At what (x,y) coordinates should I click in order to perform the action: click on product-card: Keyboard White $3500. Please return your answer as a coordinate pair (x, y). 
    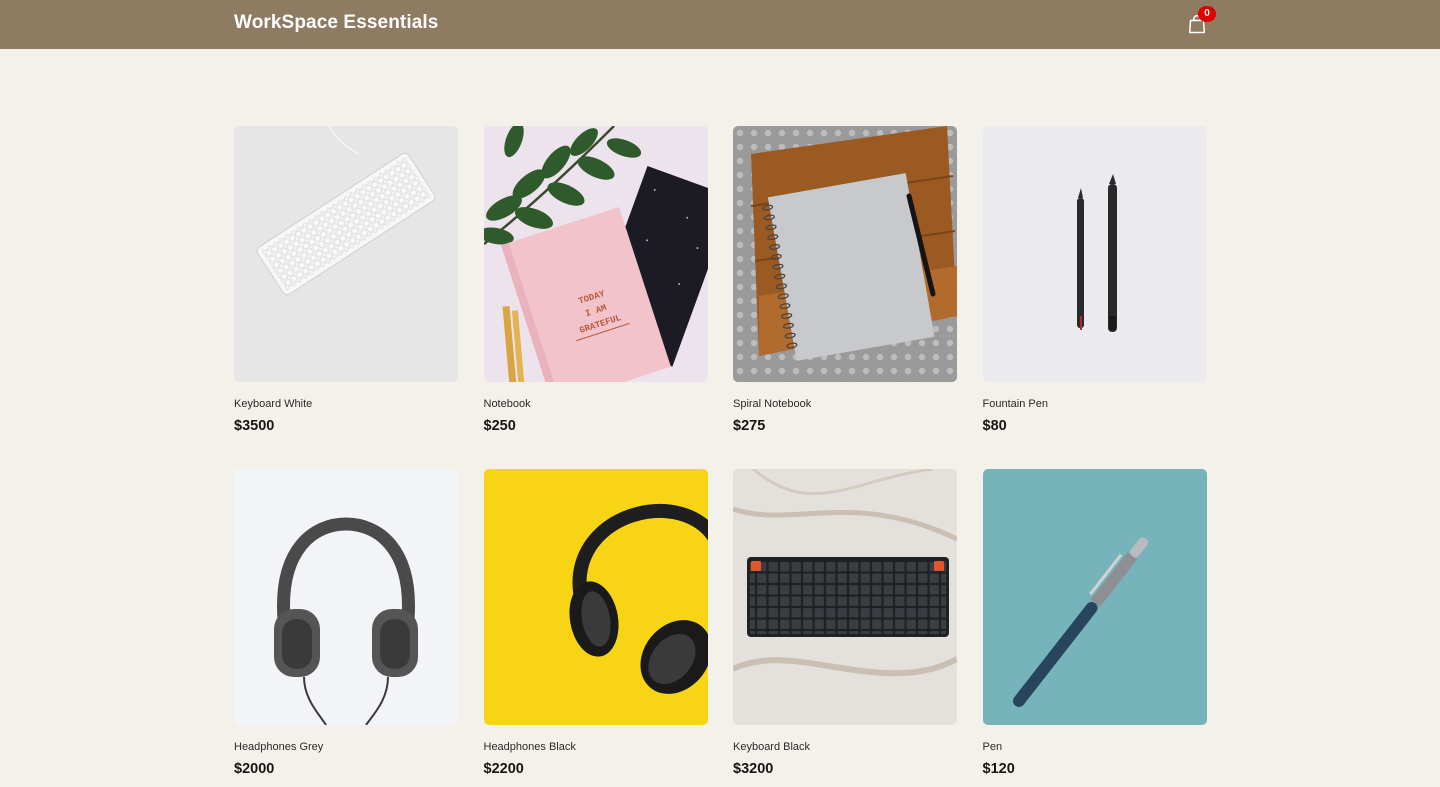
    Looking at the image, I should click on (346, 280).